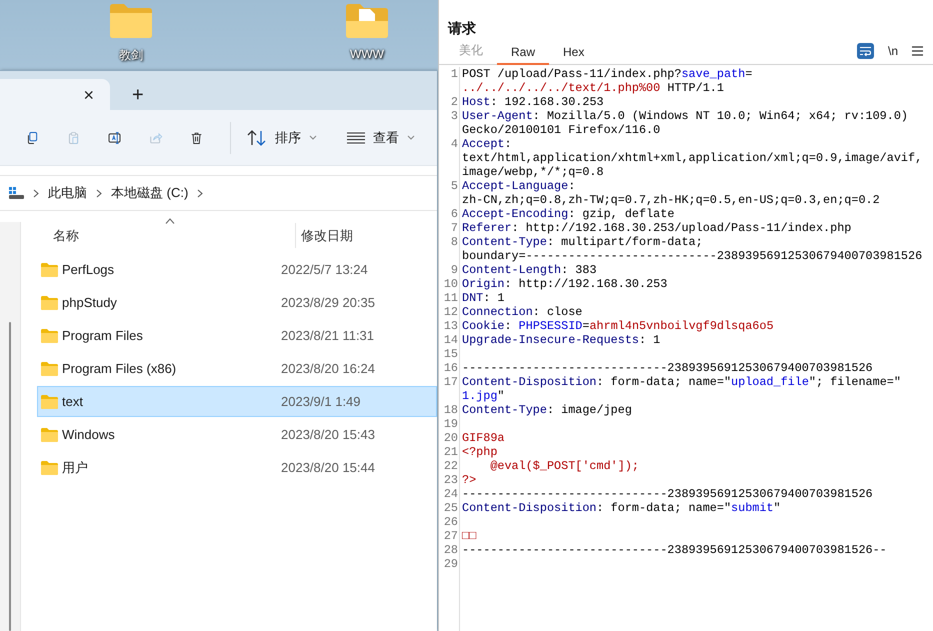 The image size is (933, 631). What do you see at coordinates (451, 284) in the screenshot?
I see `line-number: 10` at bounding box center [451, 284].